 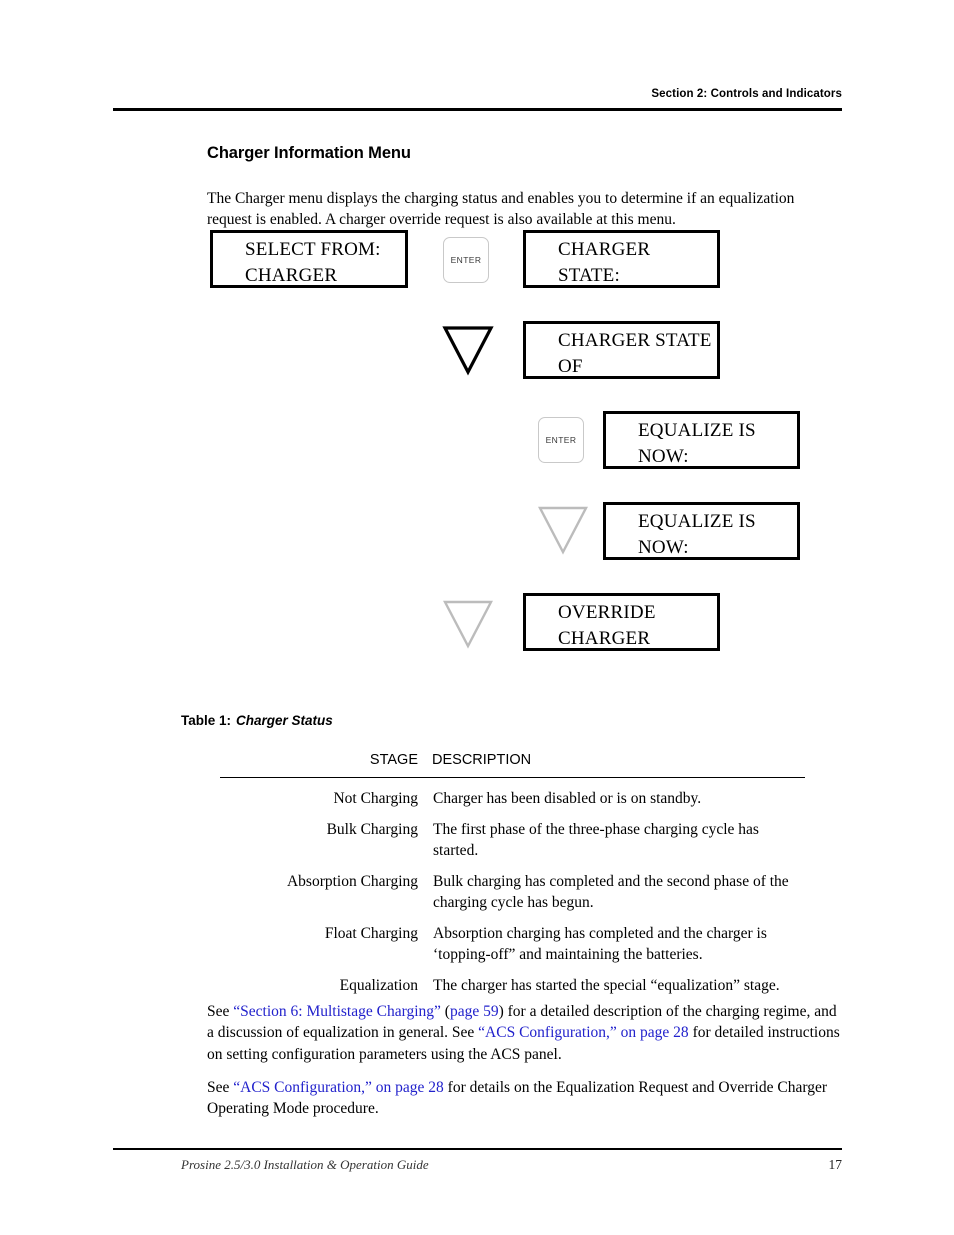 I want to click on cell-stage: Not Charging, so click(x=375, y=798).